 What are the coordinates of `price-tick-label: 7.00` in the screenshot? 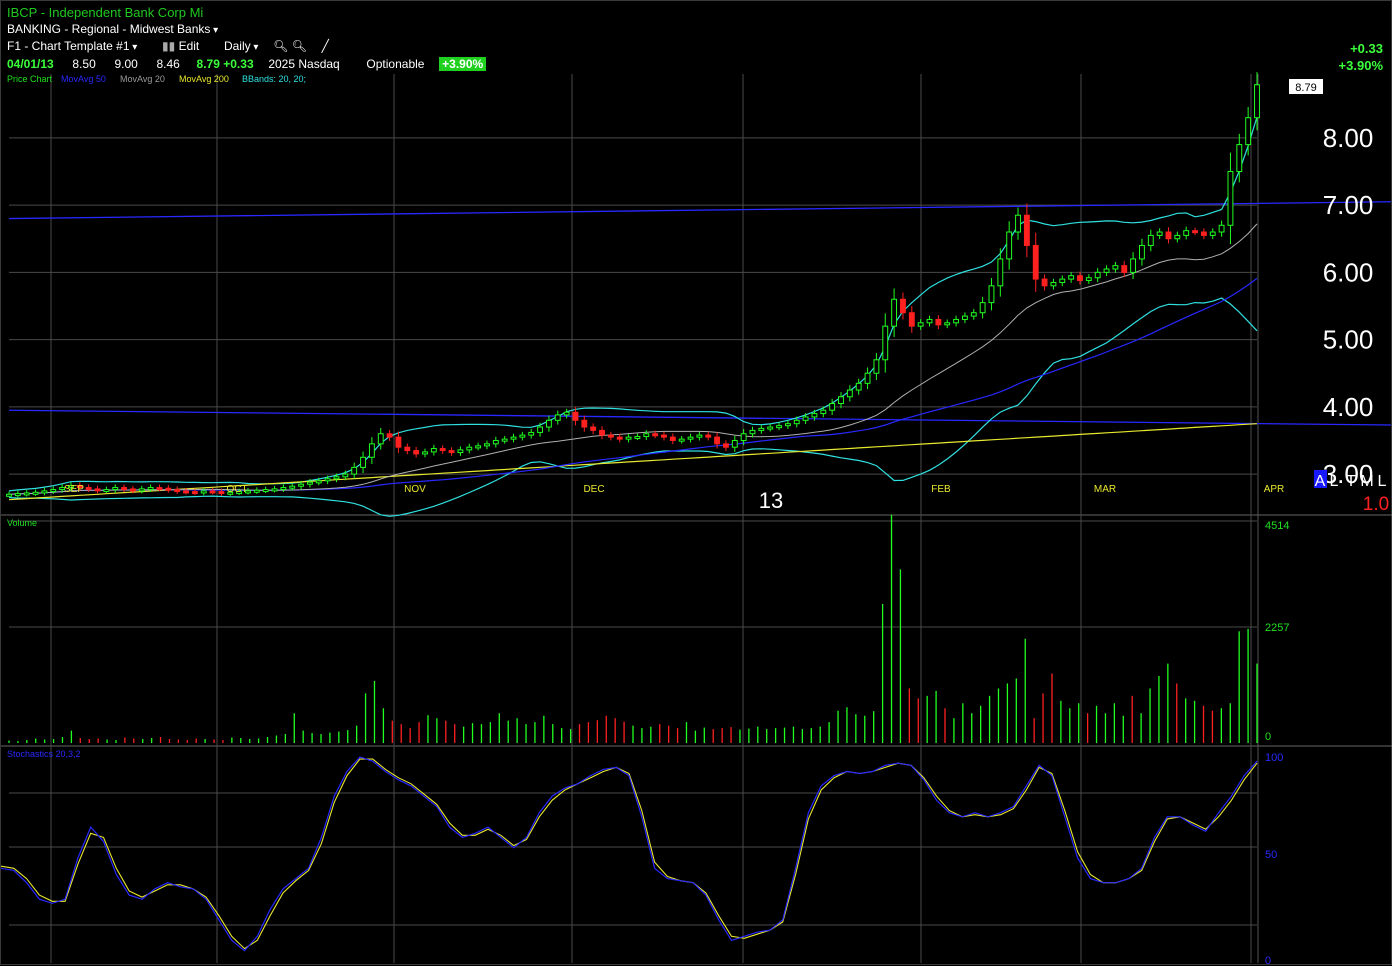 It's located at (1348, 205).